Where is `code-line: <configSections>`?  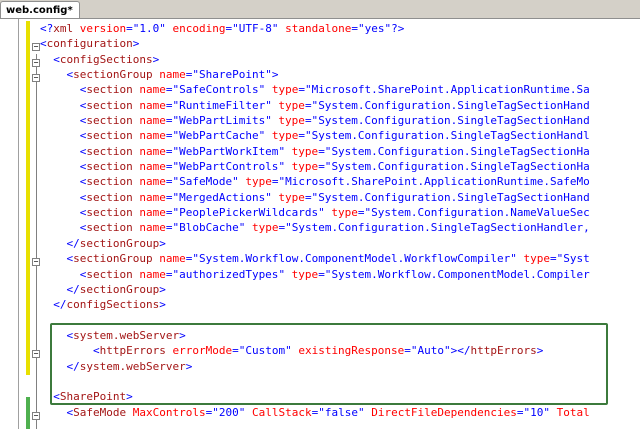 code-line: <configSections> is located at coordinates (315, 59).